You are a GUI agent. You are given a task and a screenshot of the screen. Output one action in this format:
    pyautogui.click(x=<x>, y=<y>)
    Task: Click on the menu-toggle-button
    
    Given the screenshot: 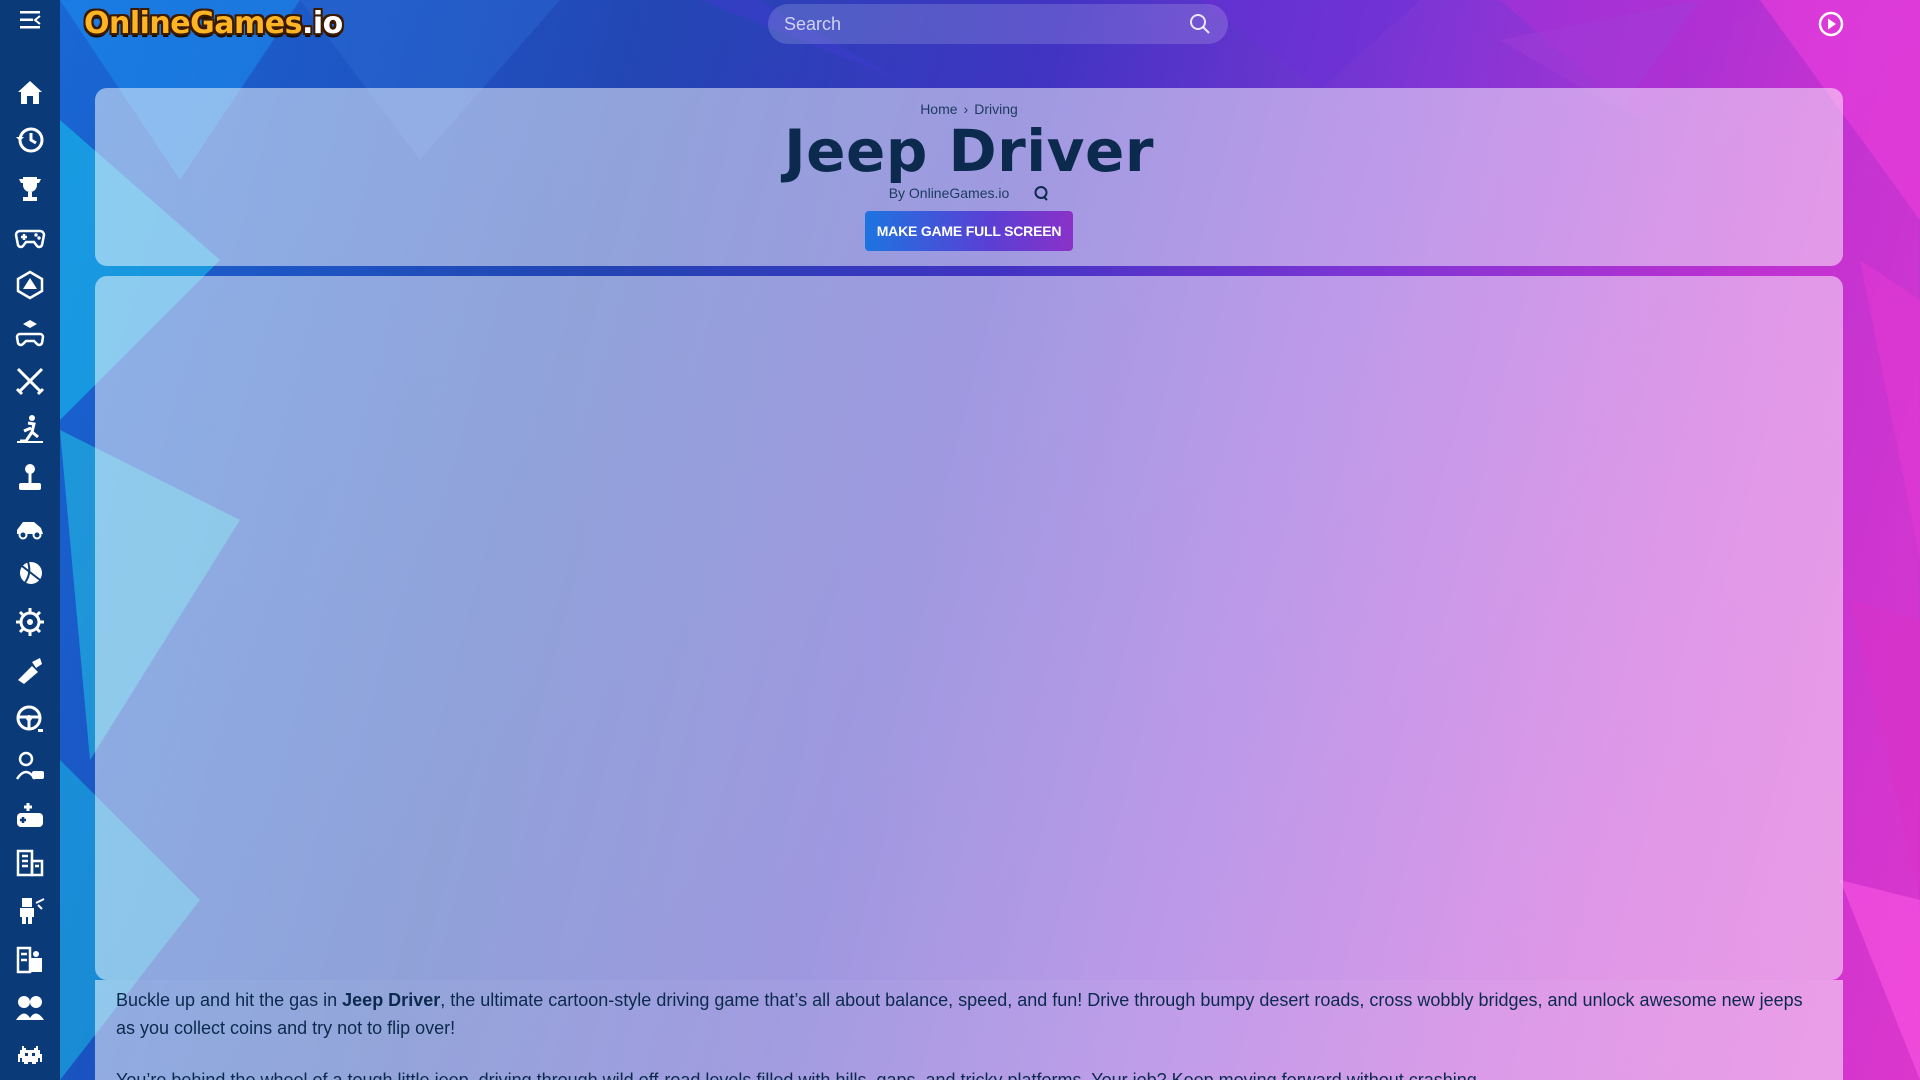 What is the action you would take?
    pyautogui.click(x=30, y=20)
    